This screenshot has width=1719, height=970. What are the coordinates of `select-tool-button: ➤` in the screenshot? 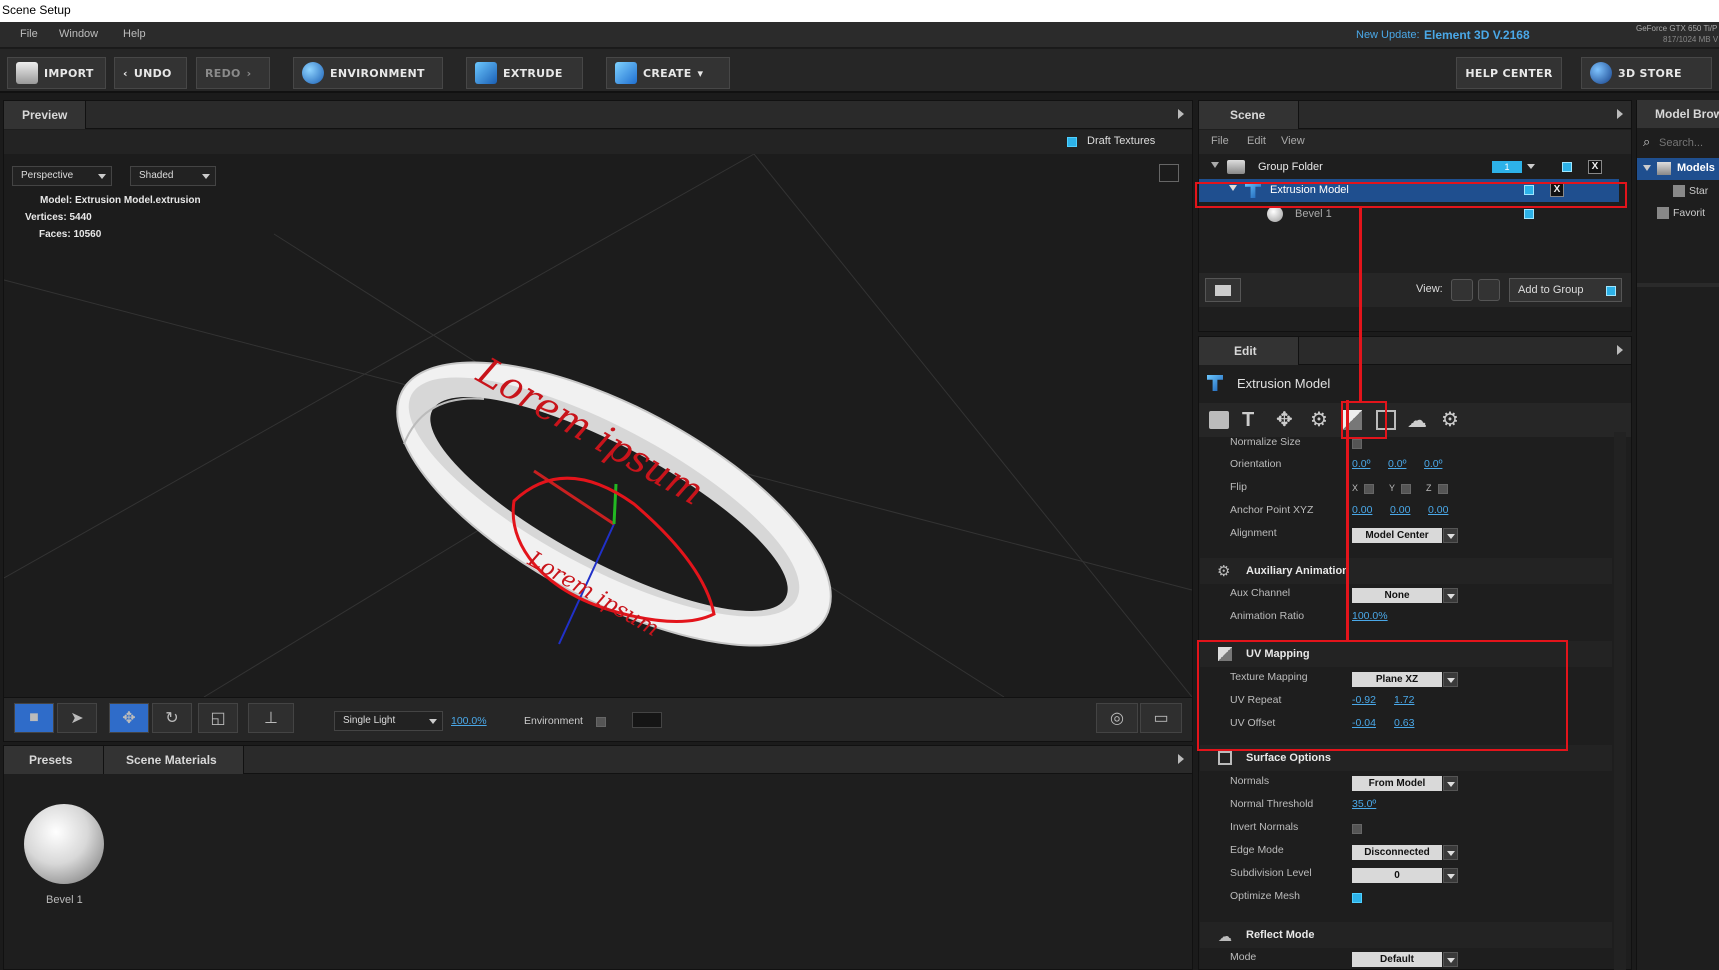 It's located at (77, 718).